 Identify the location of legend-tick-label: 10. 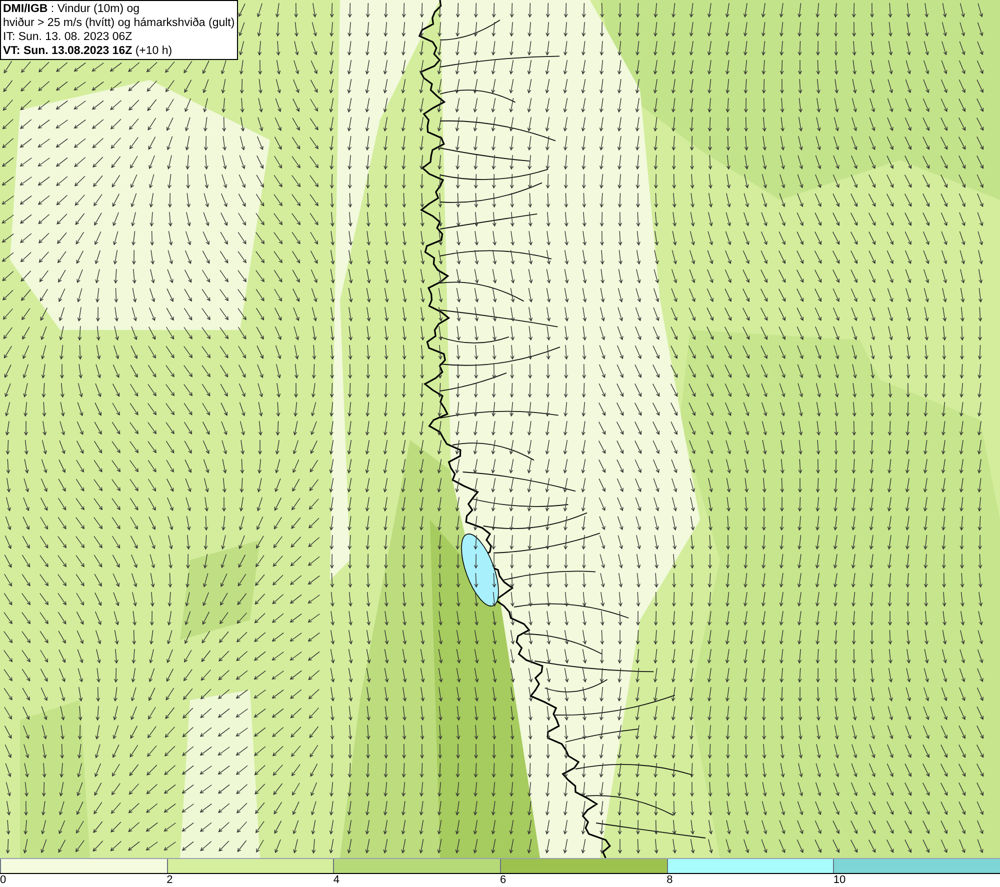
(839, 880).